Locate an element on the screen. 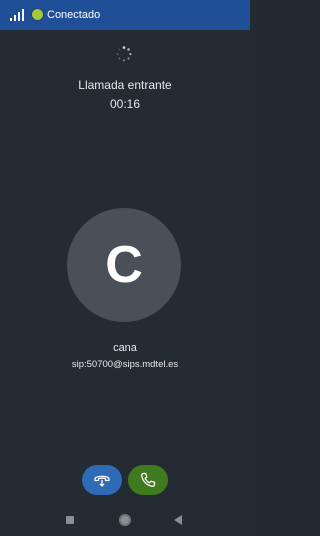  phone-icon is located at coordinates (148, 479).